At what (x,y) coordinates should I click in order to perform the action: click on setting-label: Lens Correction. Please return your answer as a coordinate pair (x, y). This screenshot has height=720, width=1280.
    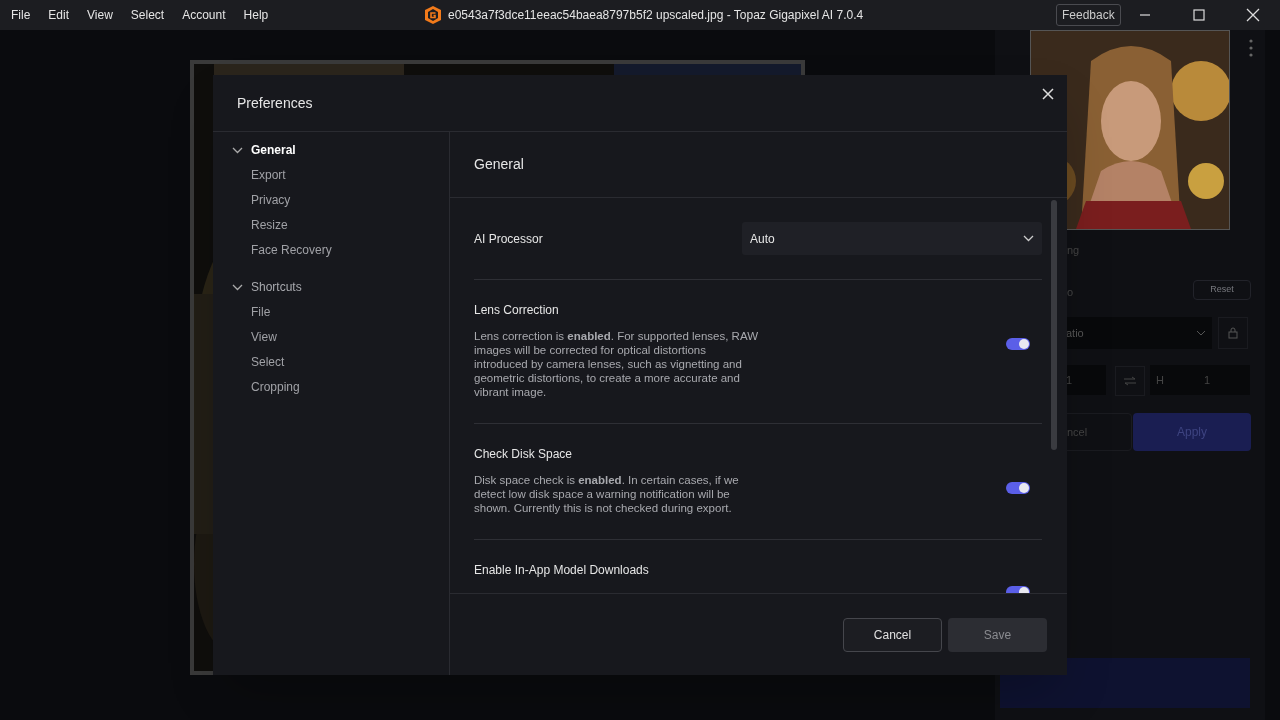
    Looking at the image, I should click on (517, 310).